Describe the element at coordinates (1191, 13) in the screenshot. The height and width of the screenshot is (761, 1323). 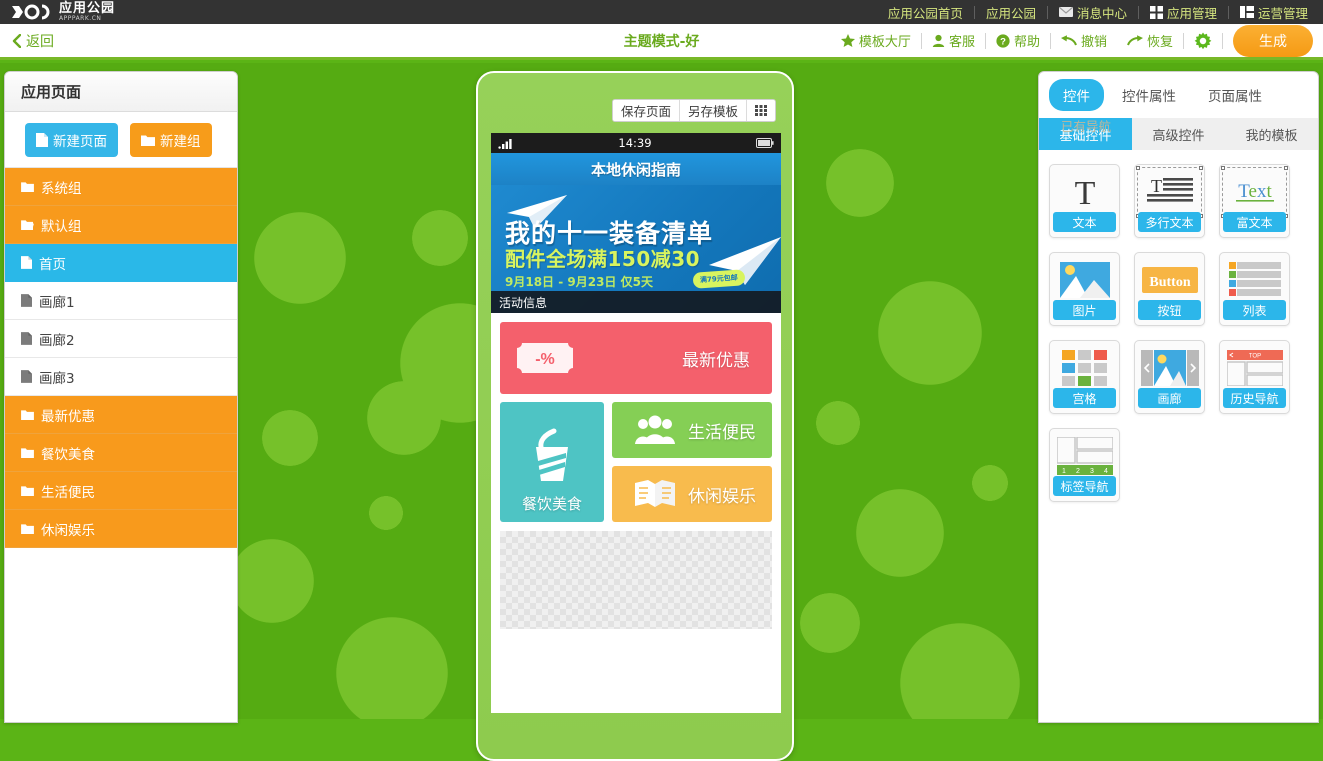
I see `nav-app-management-label: 应用管理` at that location.